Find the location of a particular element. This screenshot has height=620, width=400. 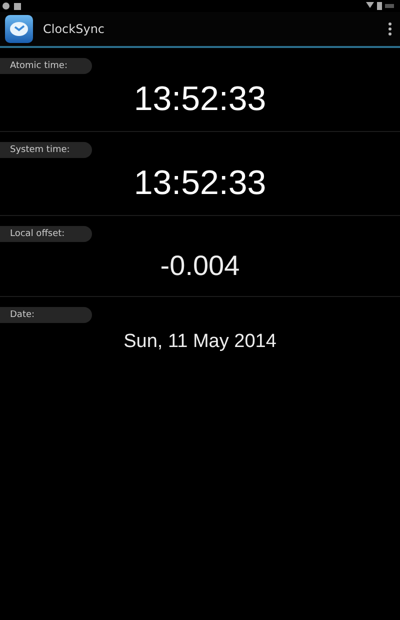

value-readout: -0.004 is located at coordinates (200, 266).